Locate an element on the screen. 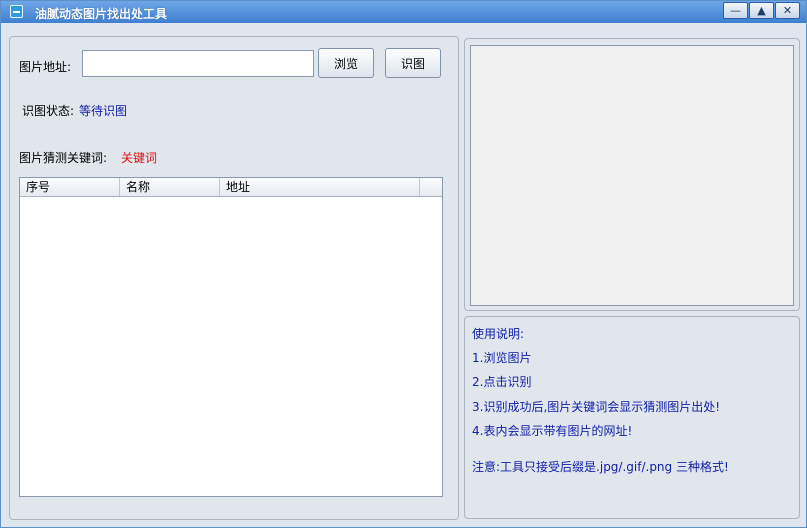  image-address-label: 图片地址: is located at coordinates (45, 67).